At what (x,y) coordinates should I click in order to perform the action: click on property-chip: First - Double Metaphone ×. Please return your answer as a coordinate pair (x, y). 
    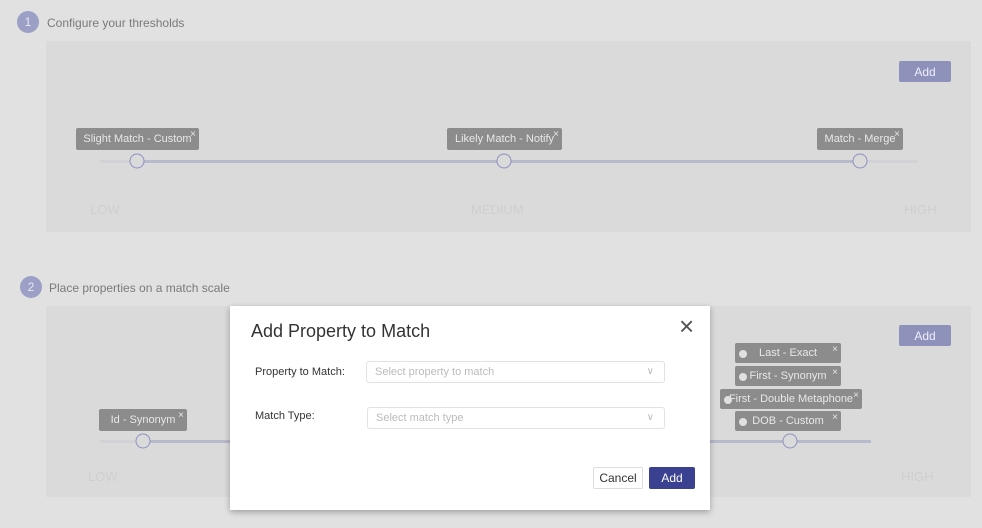
    Looking at the image, I should click on (791, 399).